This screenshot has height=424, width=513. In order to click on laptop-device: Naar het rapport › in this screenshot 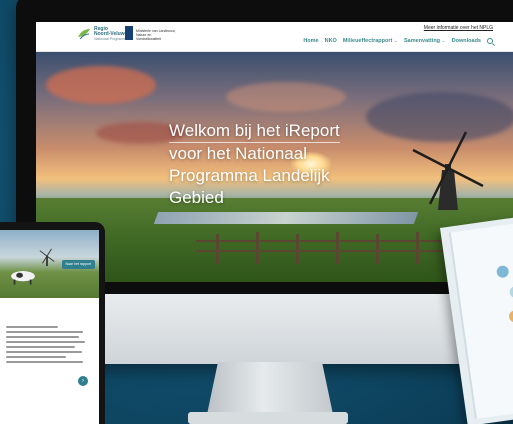, I will do `click(52, 323)`.